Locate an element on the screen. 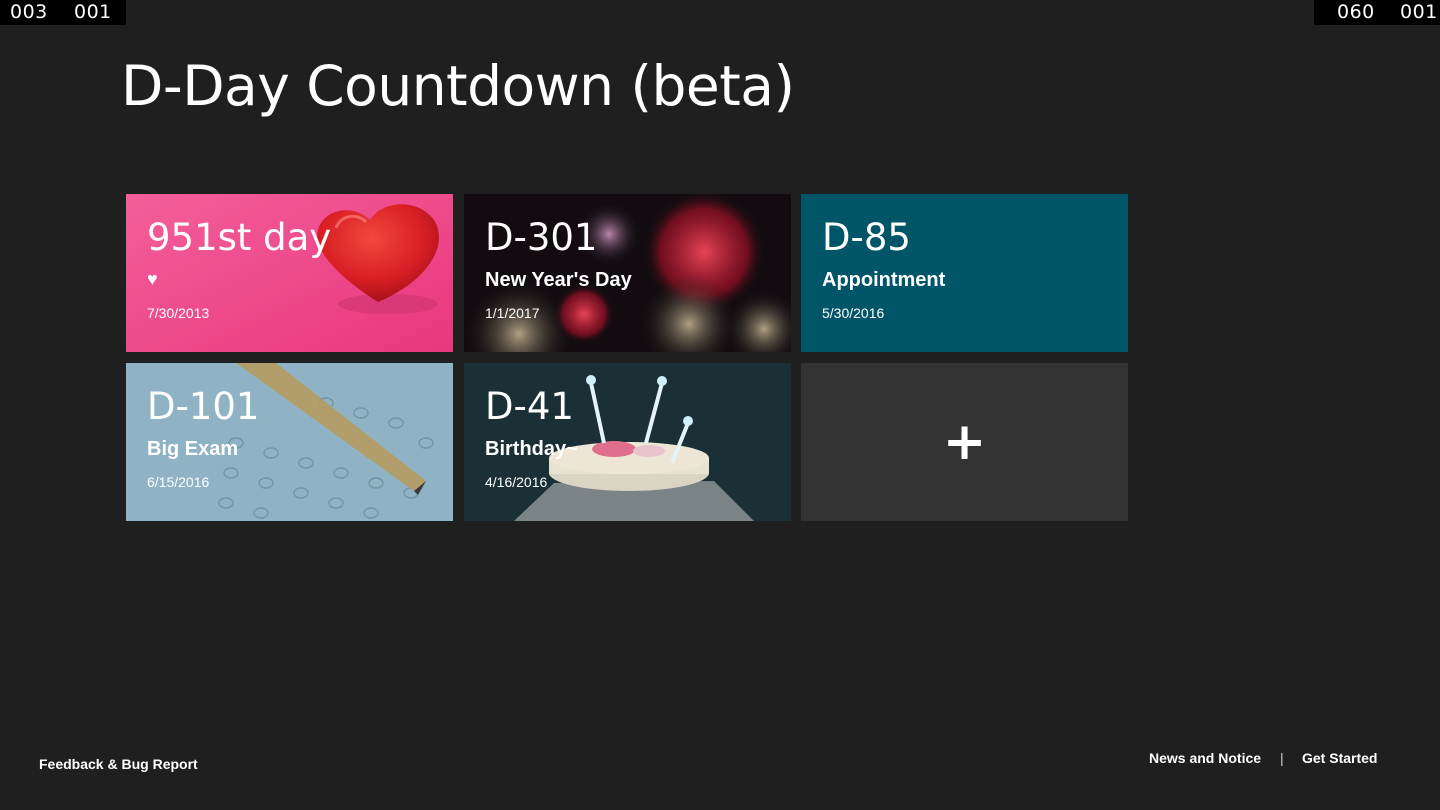  tile-title: New Year's Day is located at coordinates (558, 280).